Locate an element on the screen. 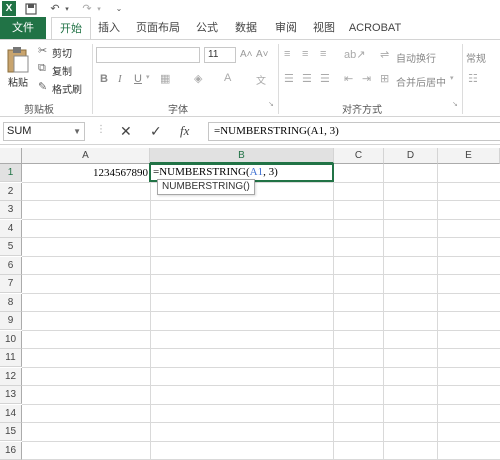 The image size is (500, 460). cell-a1: 1234567890 is located at coordinates (86, 173).